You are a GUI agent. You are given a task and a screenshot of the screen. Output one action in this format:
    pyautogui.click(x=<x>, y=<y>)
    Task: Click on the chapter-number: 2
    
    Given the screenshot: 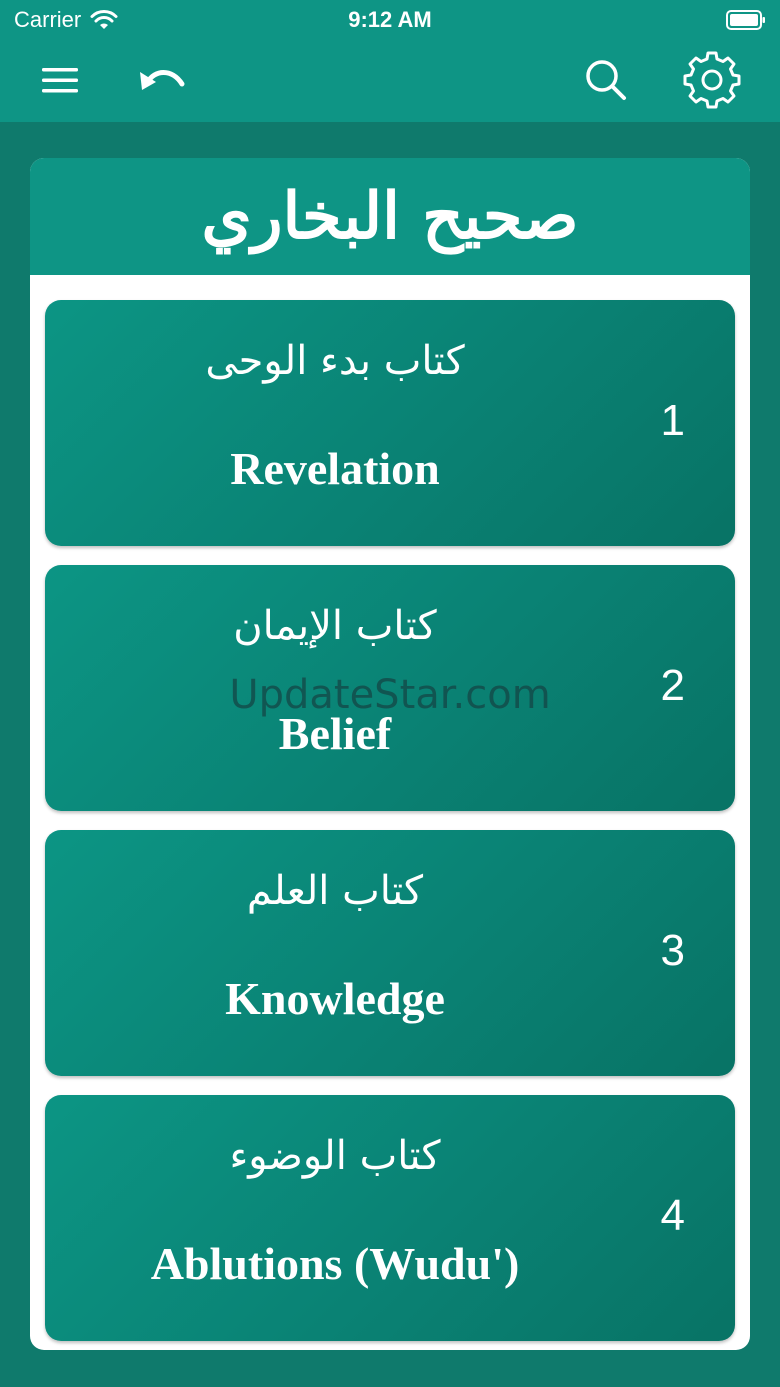 What is the action you would take?
    pyautogui.click(x=672, y=685)
    